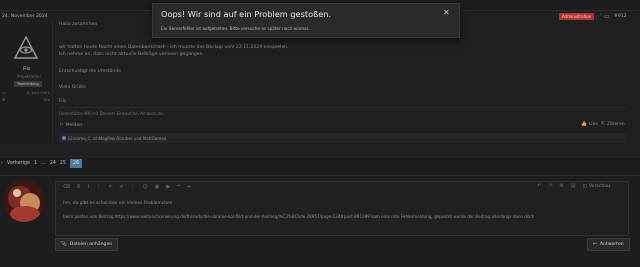 The height and width of the screenshot is (267, 640). What do you see at coordinates (88, 187) in the screenshot?
I see `italic-icon: I` at bounding box center [88, 187].